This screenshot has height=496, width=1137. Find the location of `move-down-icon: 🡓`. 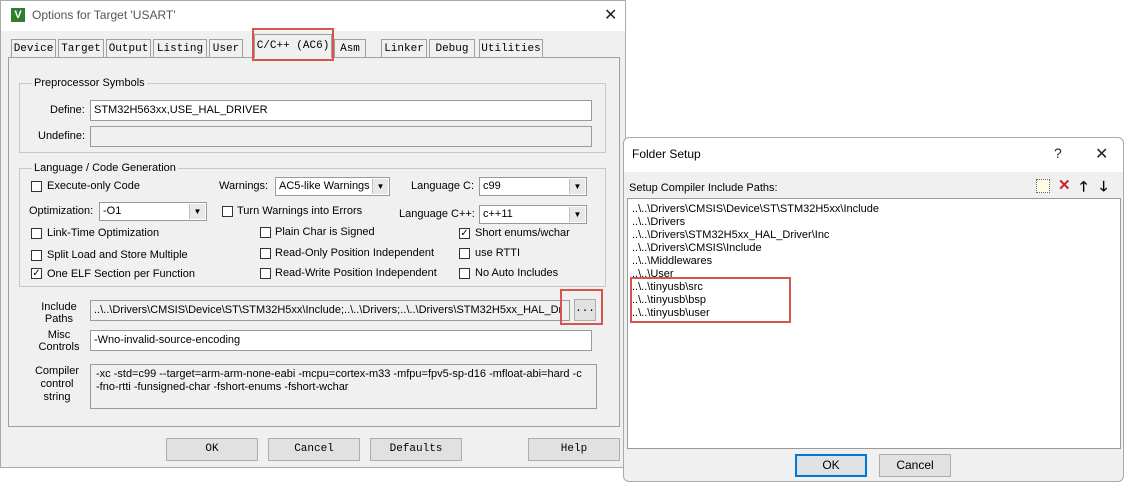

move-down-icon: 🡓 is located at coordinates (1103, 188).